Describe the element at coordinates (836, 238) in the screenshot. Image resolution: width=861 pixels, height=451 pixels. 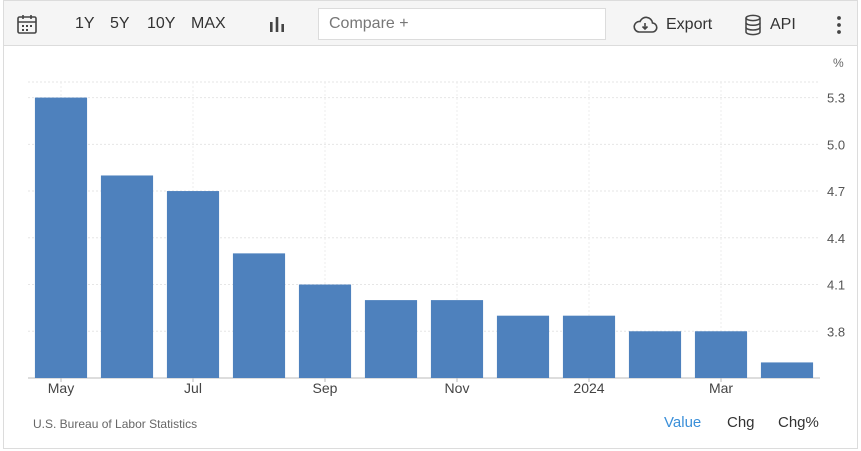
I see `y-tick-label: 4.4` at that location.